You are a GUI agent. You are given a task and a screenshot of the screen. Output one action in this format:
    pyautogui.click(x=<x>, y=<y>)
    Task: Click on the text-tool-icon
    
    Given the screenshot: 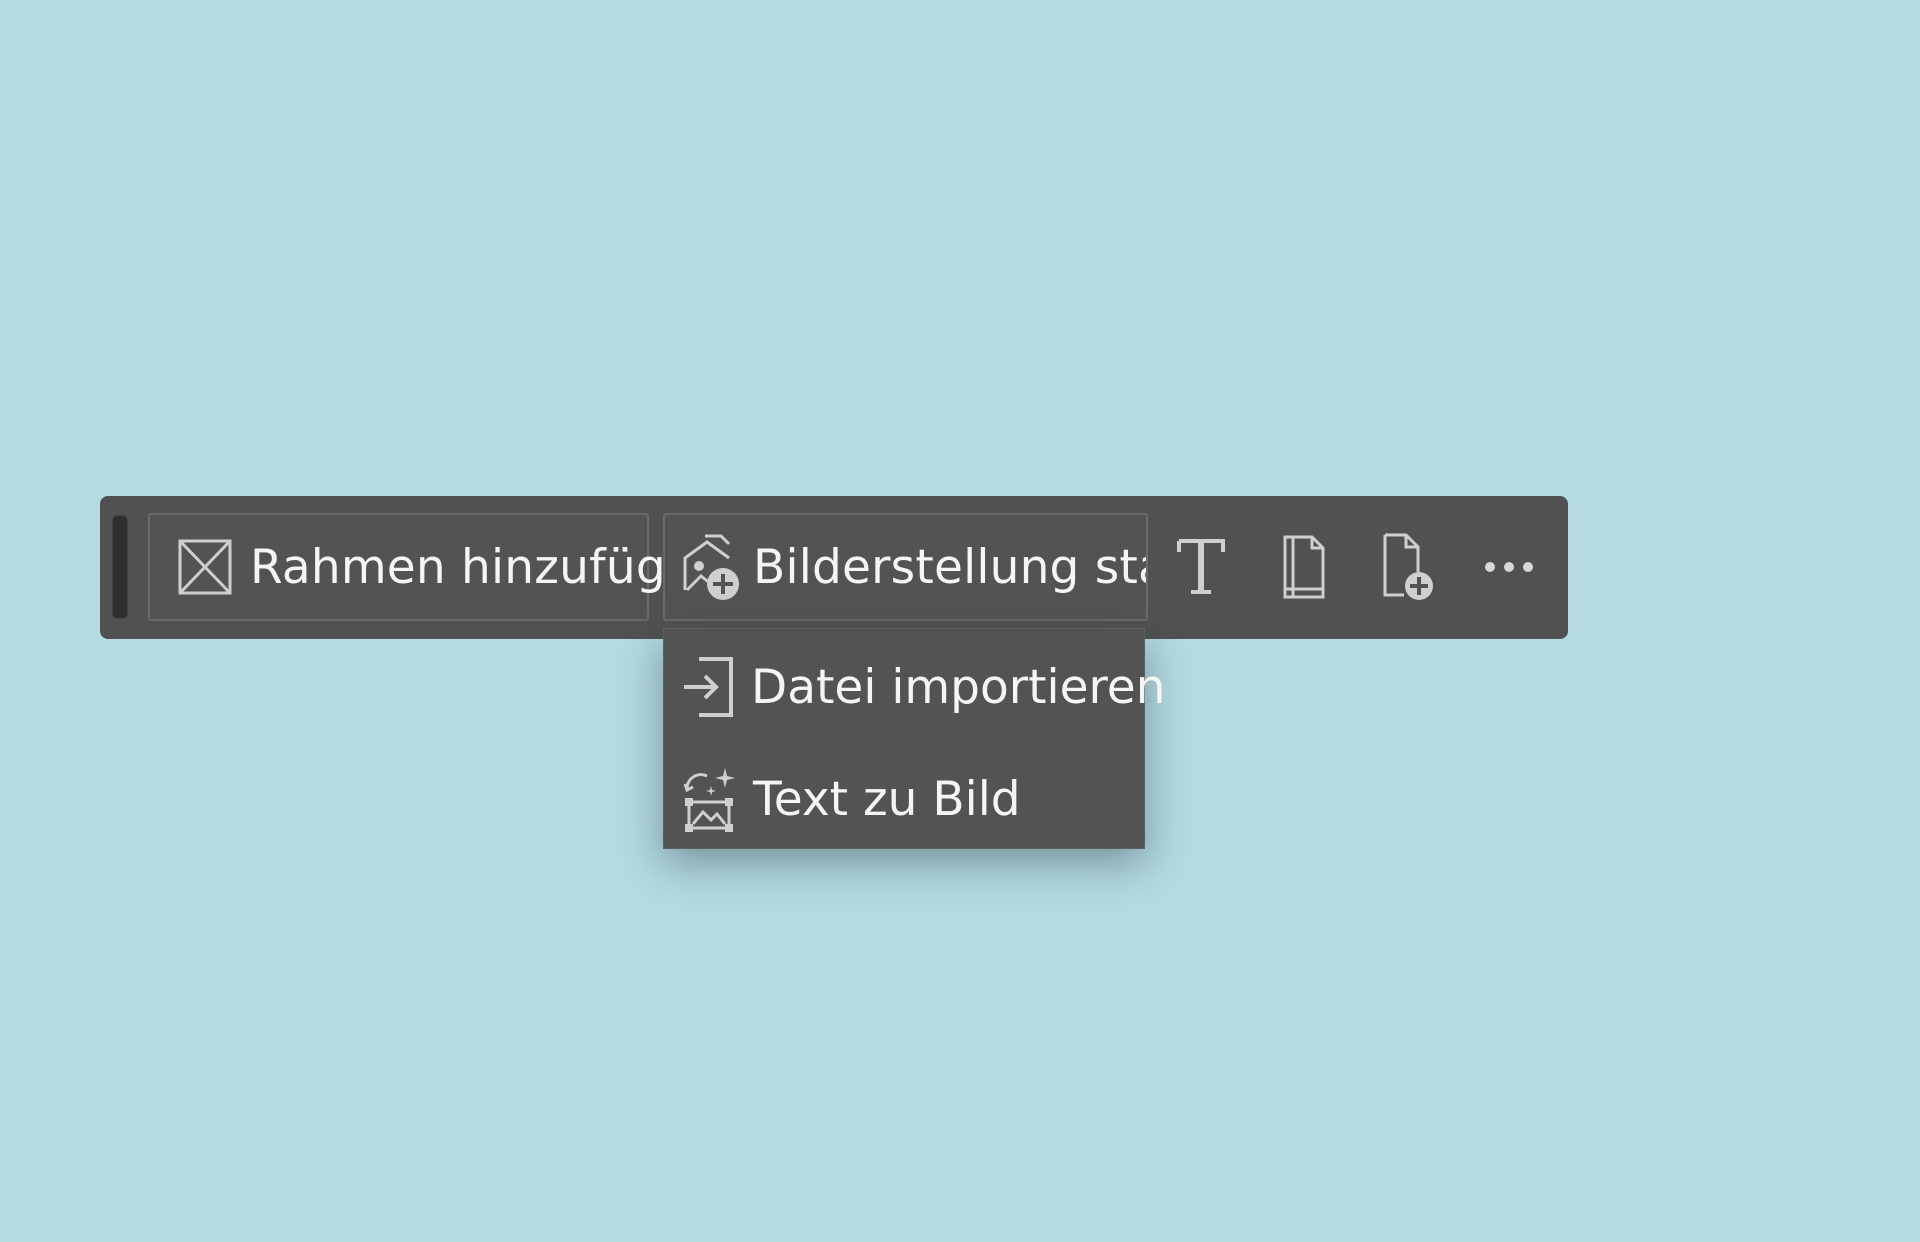 What is the action you would take?
    pyautogui.click(x=1201, y=567)
    